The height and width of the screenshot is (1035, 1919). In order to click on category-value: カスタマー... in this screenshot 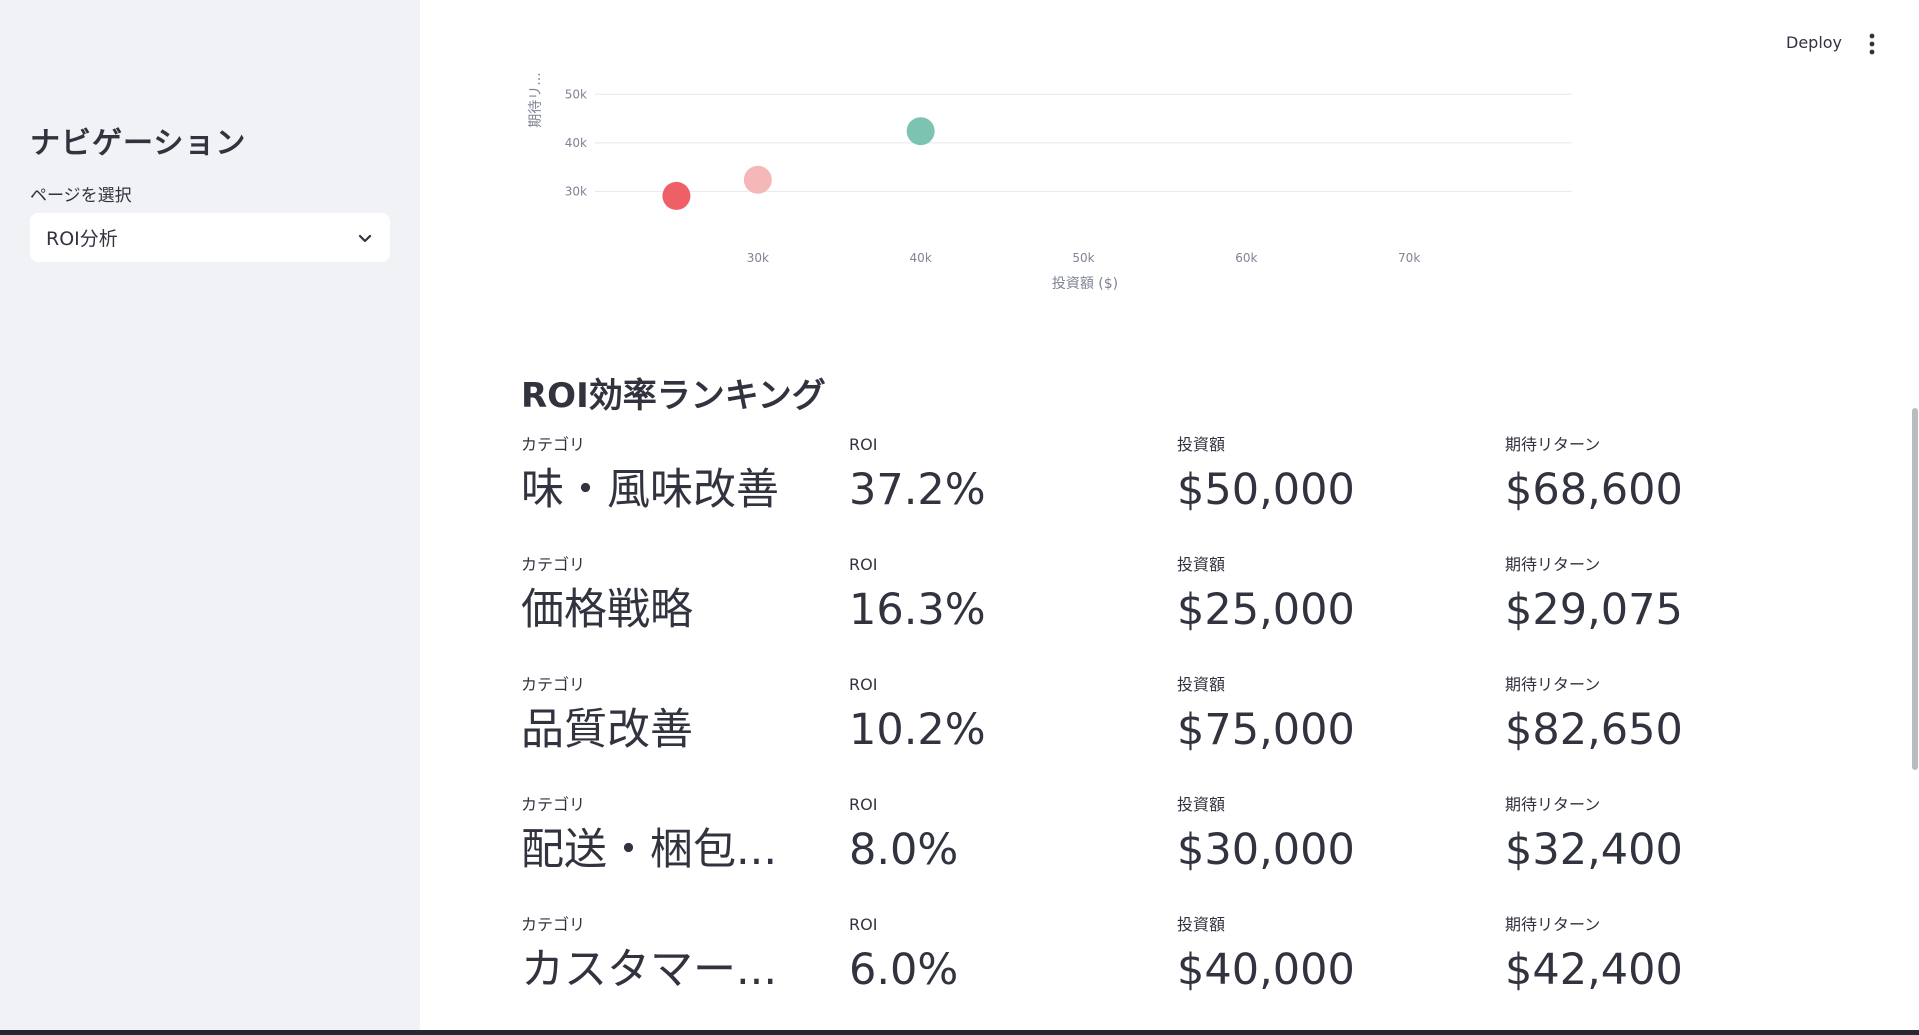, I will do `click(649, 970)`.